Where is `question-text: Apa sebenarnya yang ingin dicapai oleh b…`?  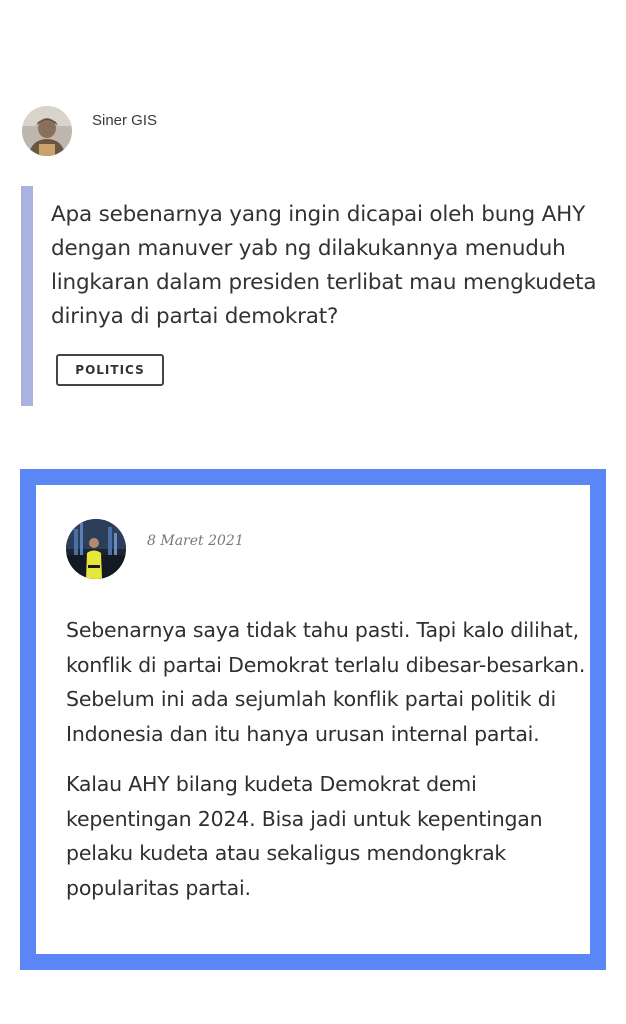
question-text: Apa sebenarnya yang ingin dicapai oleh b… is located at coordinates (331, 266).